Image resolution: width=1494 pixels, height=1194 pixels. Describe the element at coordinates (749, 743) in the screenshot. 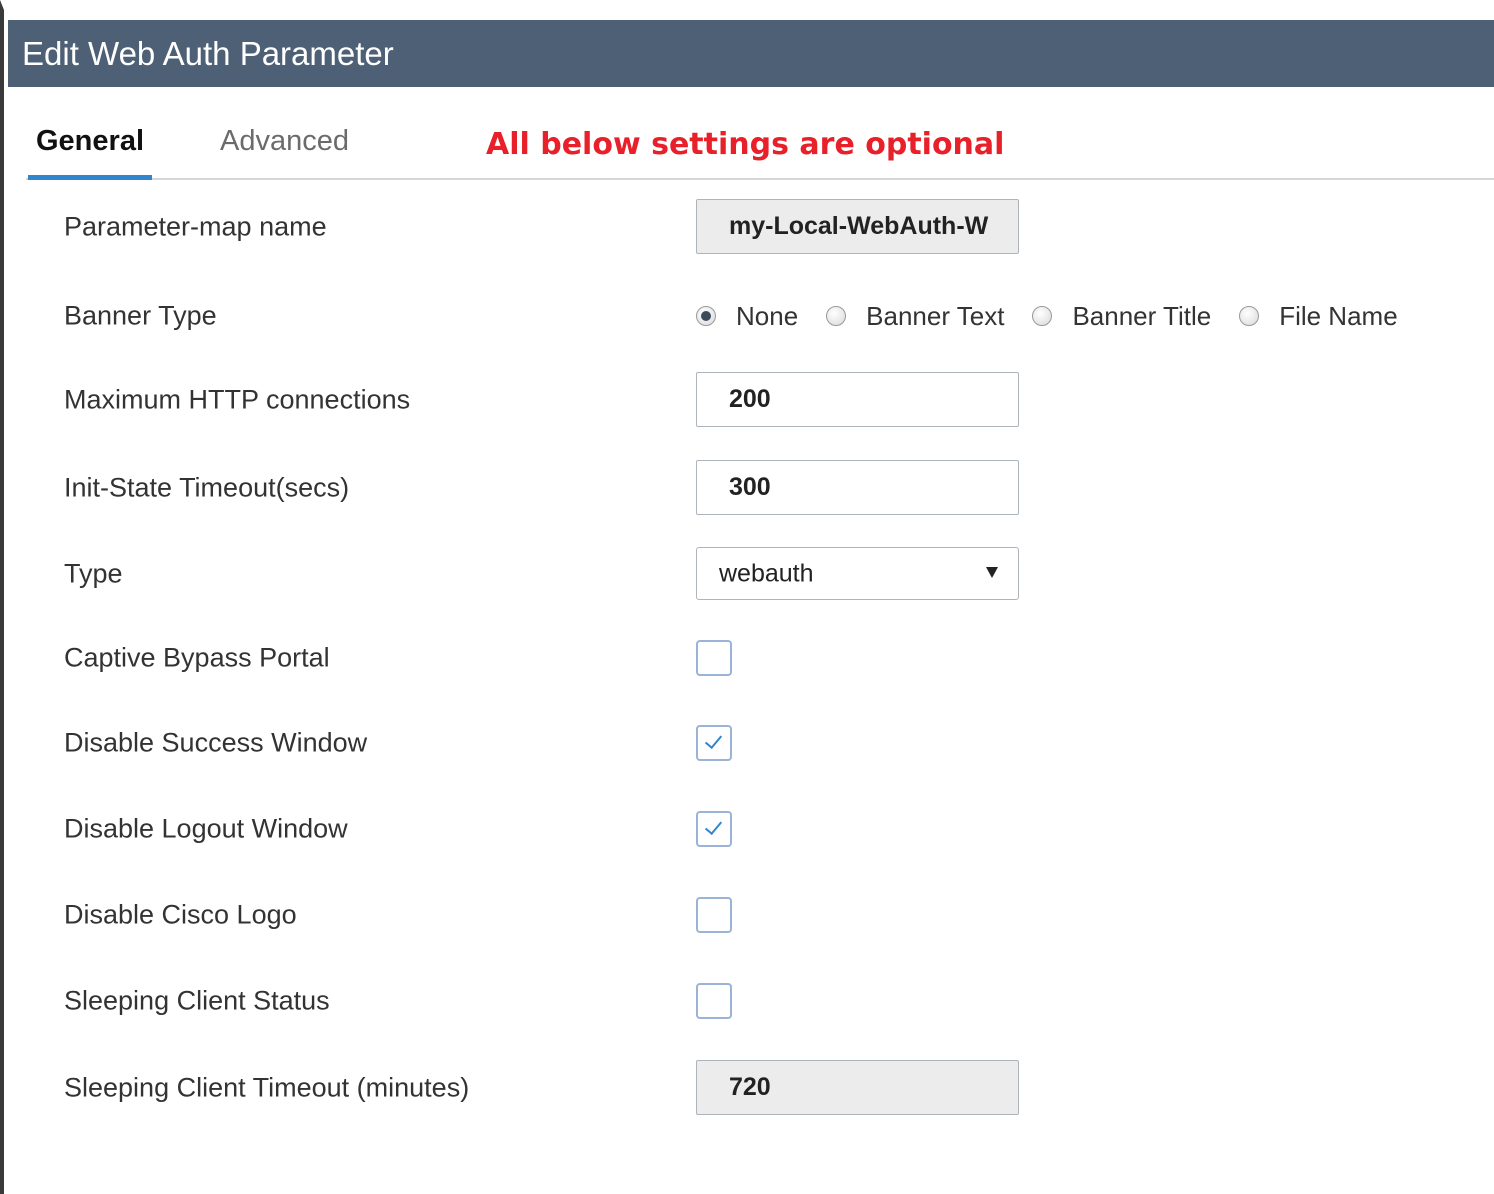

I see `row-disable-success-window: Disable Success Window` at that location.